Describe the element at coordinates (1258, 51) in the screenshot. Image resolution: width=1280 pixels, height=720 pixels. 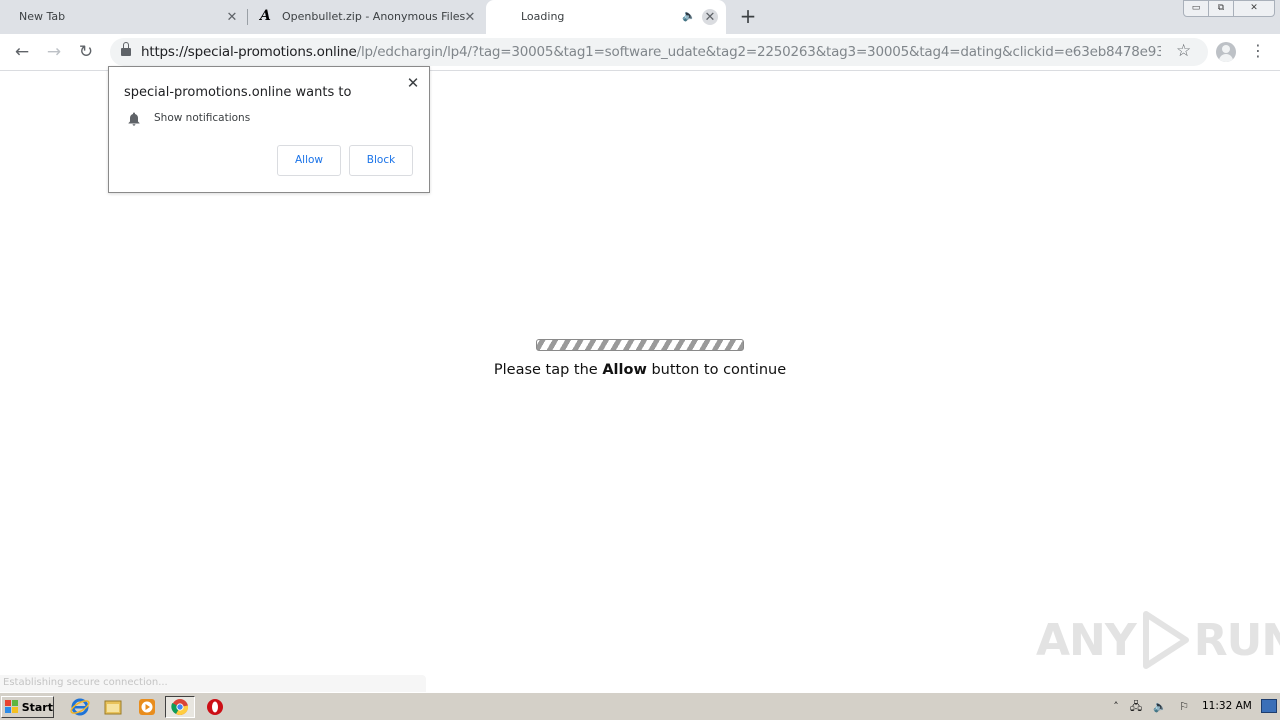
I see `menu-kebab-icon: ⋮` at that location.